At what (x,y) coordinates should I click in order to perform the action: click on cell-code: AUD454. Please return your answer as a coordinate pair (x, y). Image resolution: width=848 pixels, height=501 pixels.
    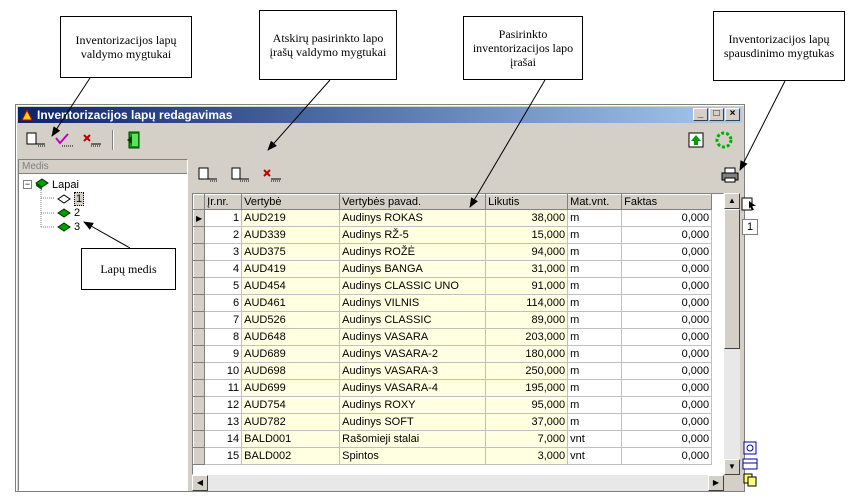
    Looking at the image, I should click on (291, 286).